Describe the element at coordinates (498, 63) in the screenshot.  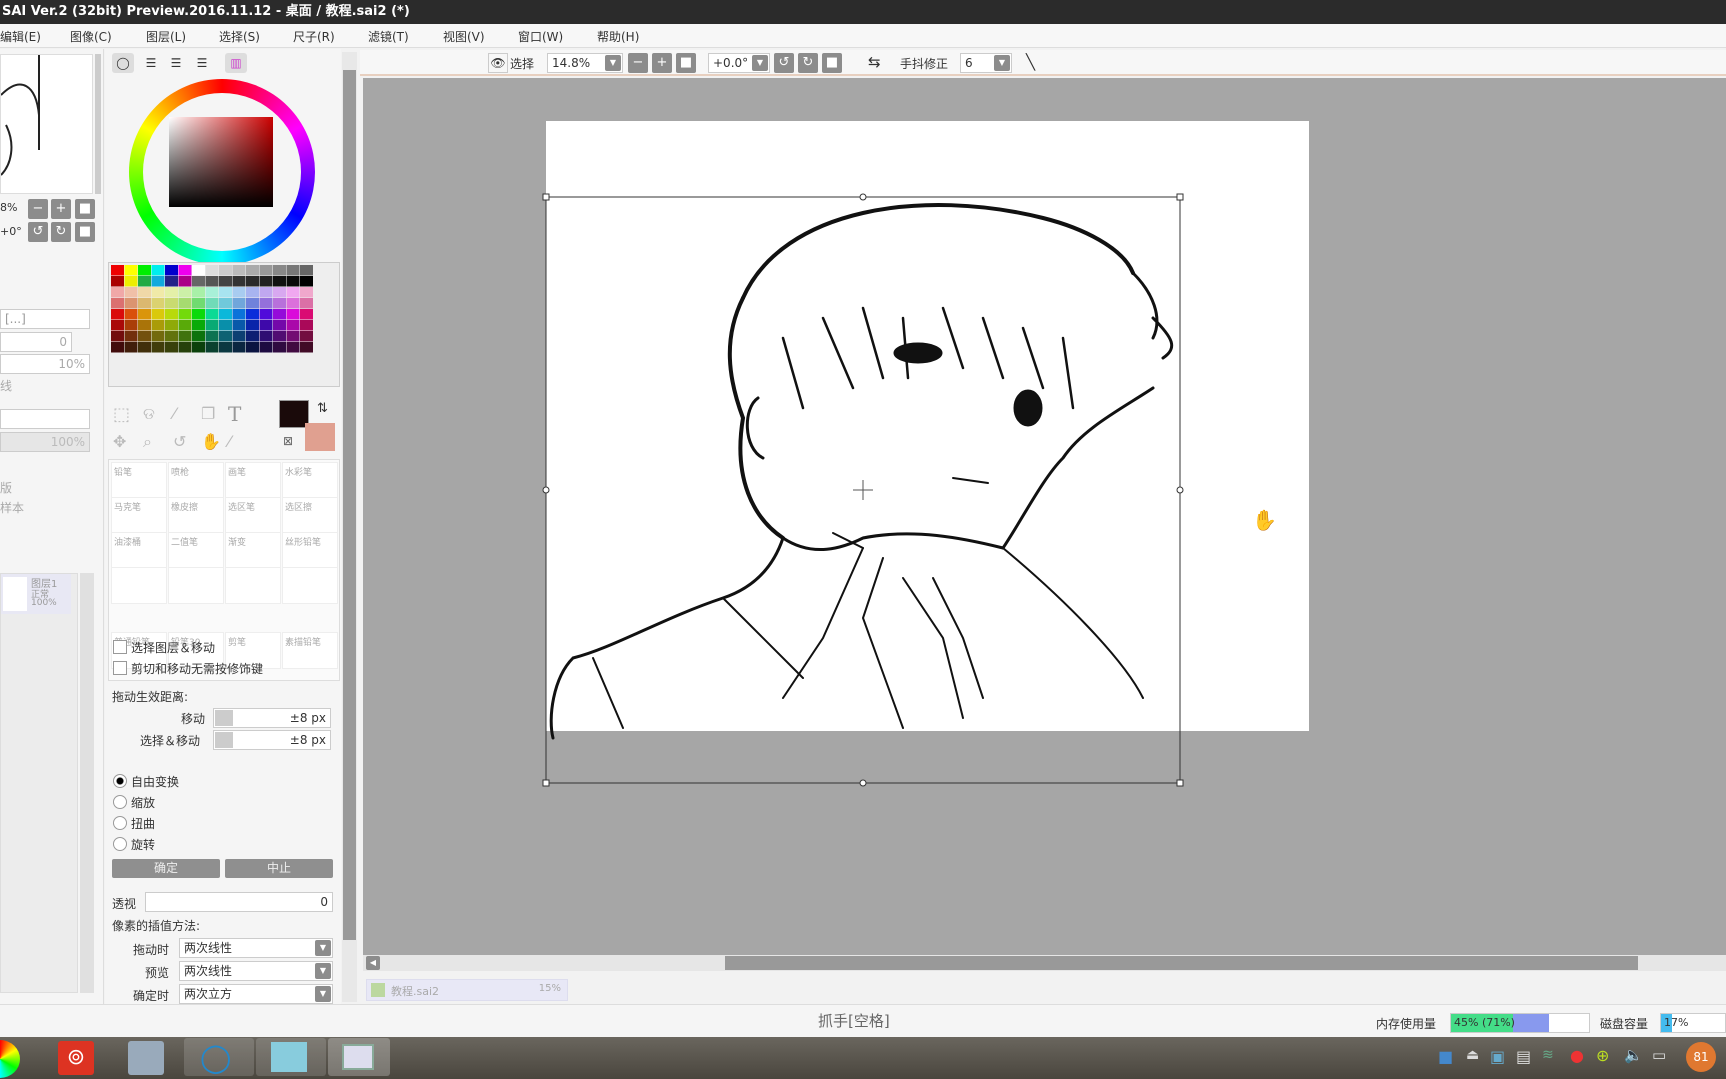
I see `eye-icon: 👁` at that location.